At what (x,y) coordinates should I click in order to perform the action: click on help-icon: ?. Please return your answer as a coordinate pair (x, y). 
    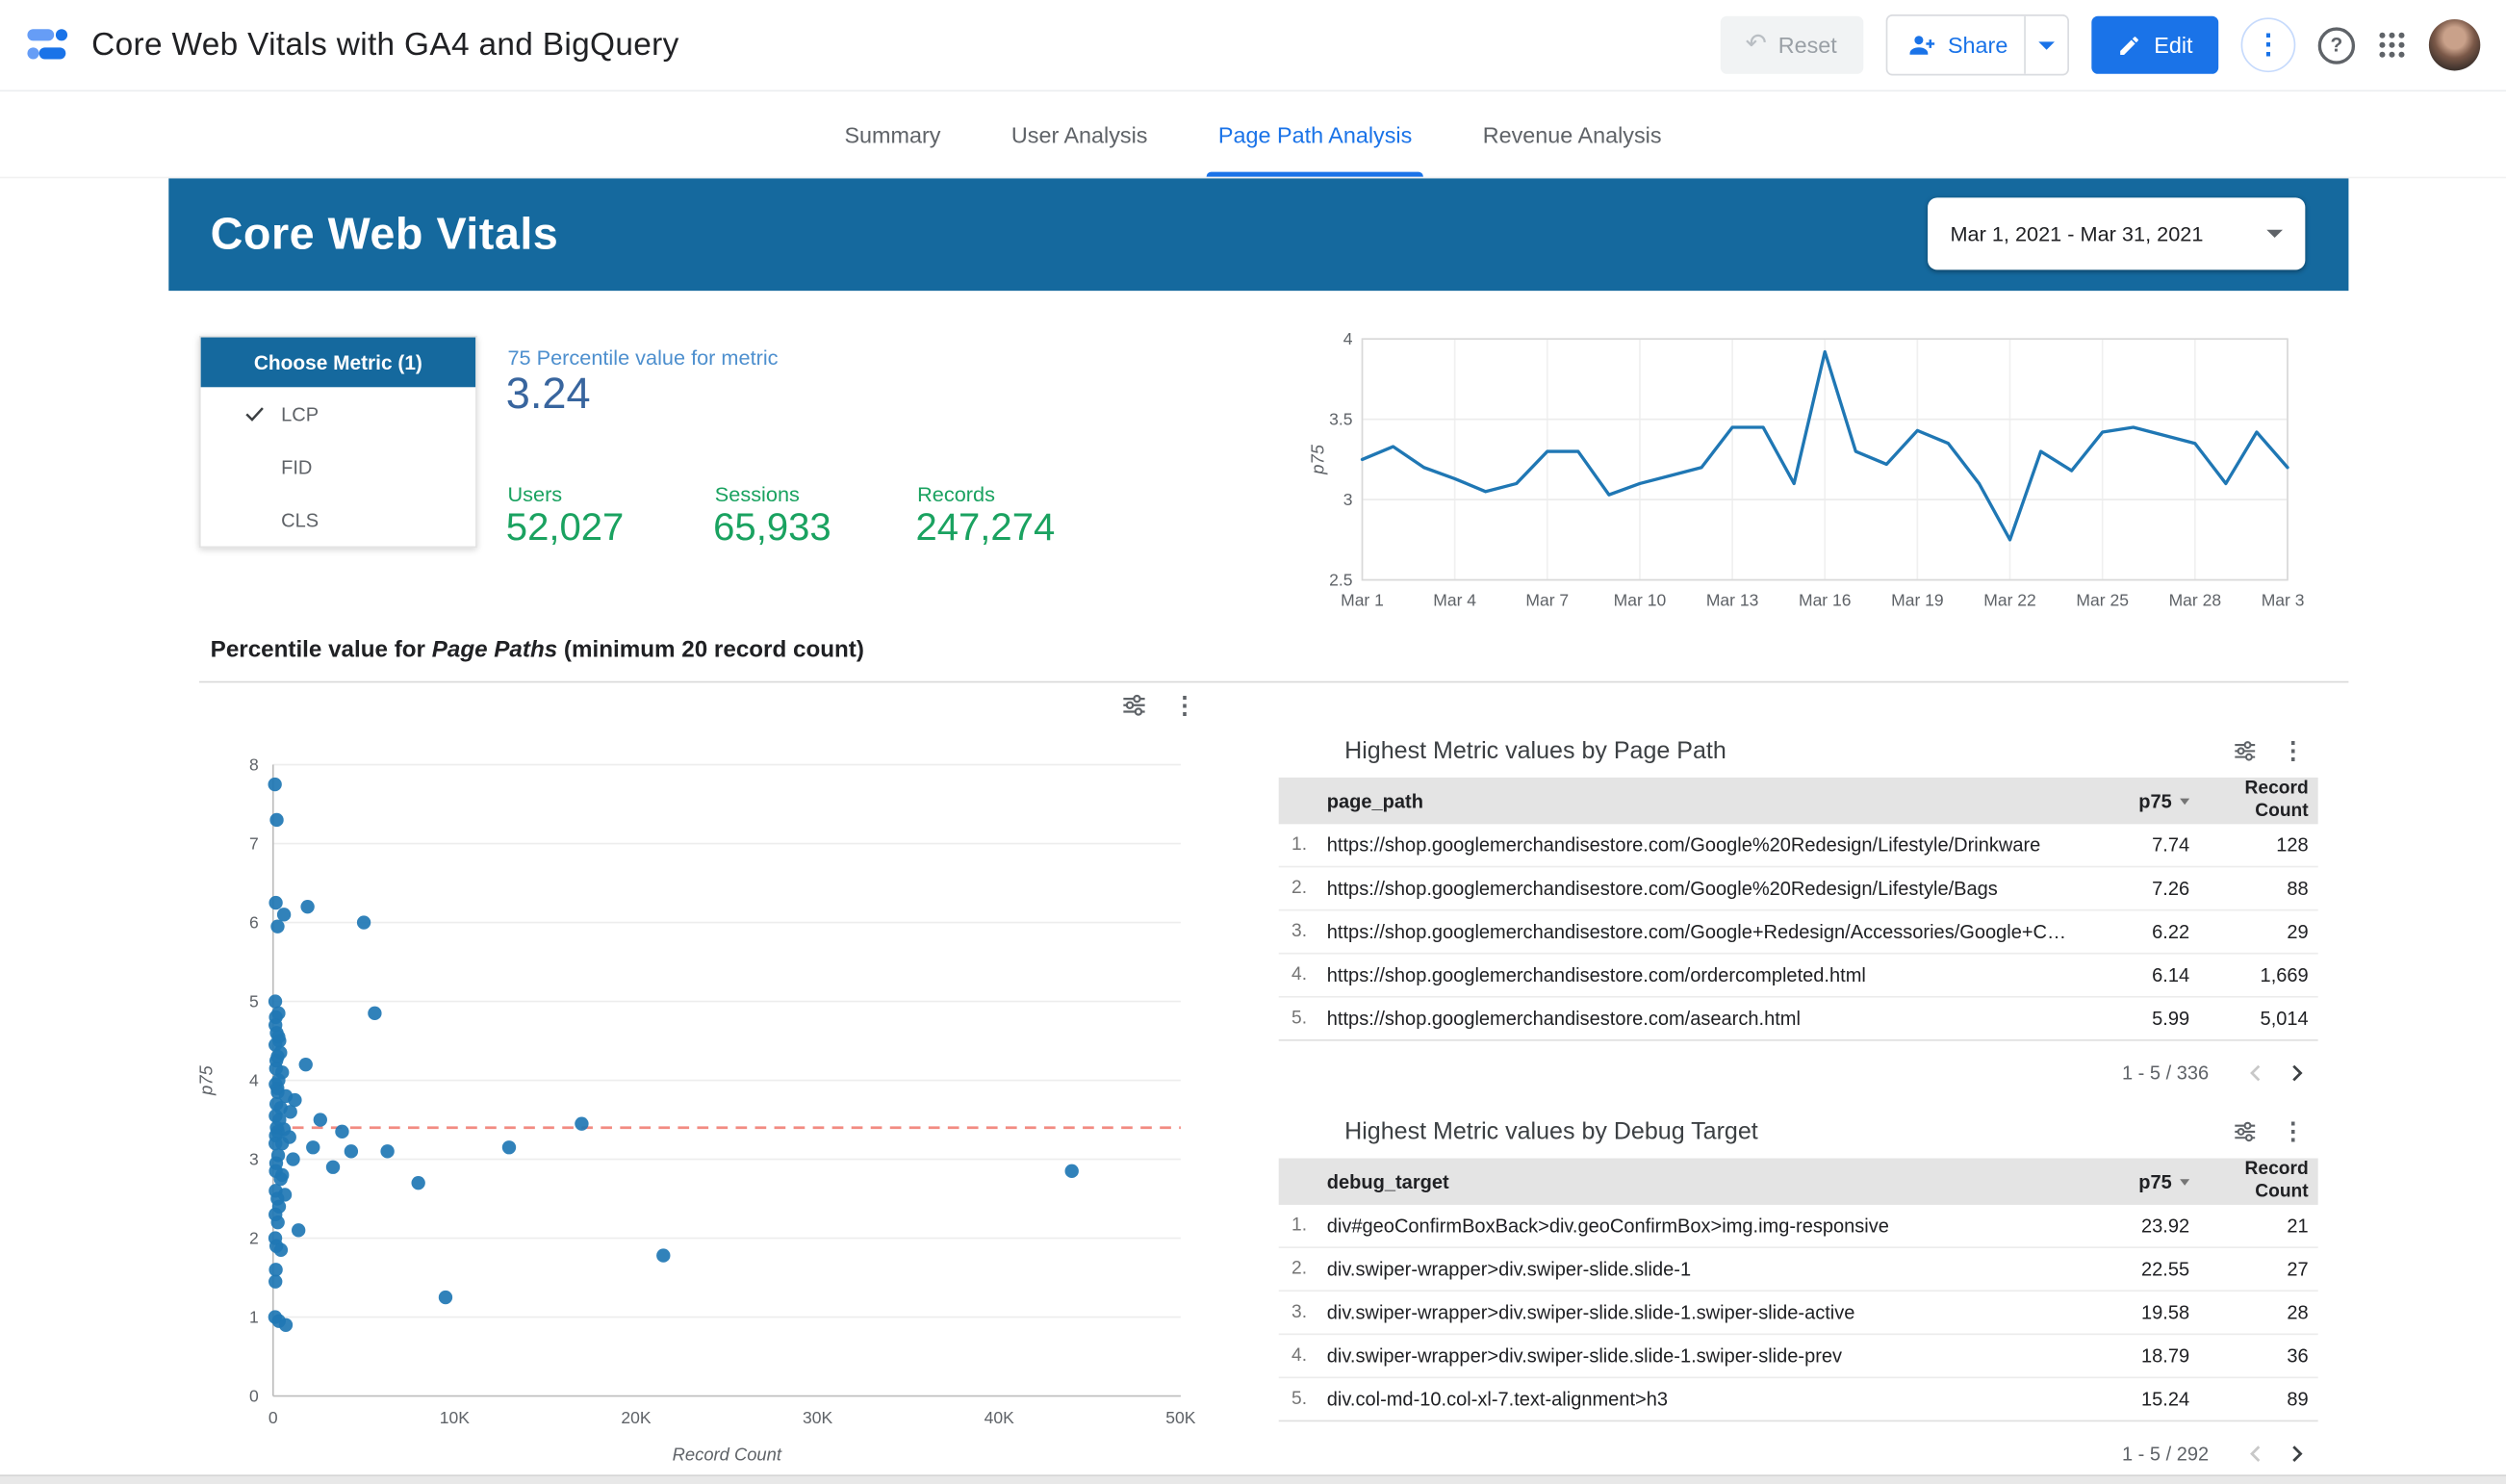
    Looking at the image, I should click on (2336, 45).